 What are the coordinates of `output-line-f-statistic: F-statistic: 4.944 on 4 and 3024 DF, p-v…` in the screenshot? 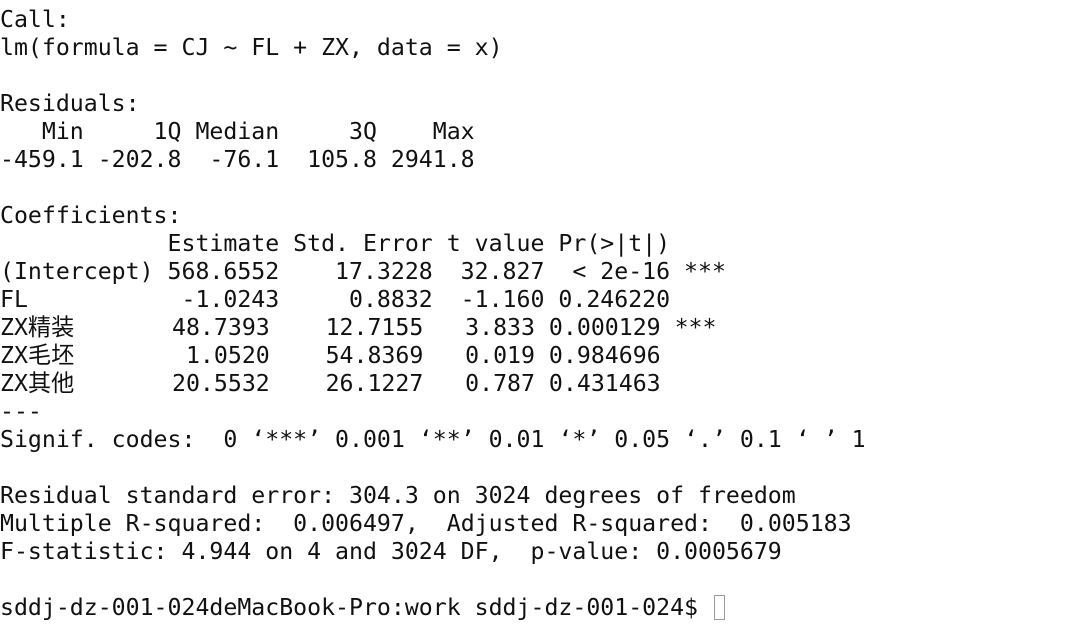 It's located at (391, 551).